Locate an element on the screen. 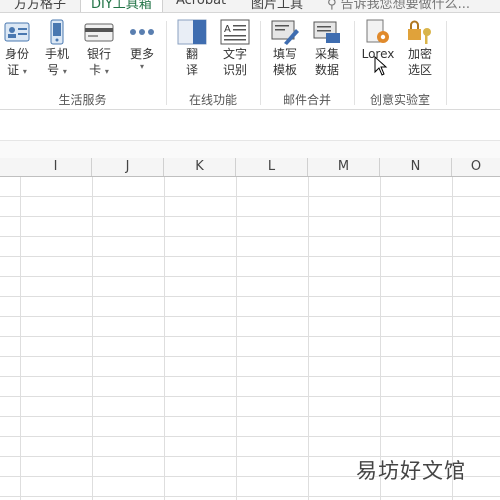  translate-button: 翻译 is located at coordinates (192, 48).